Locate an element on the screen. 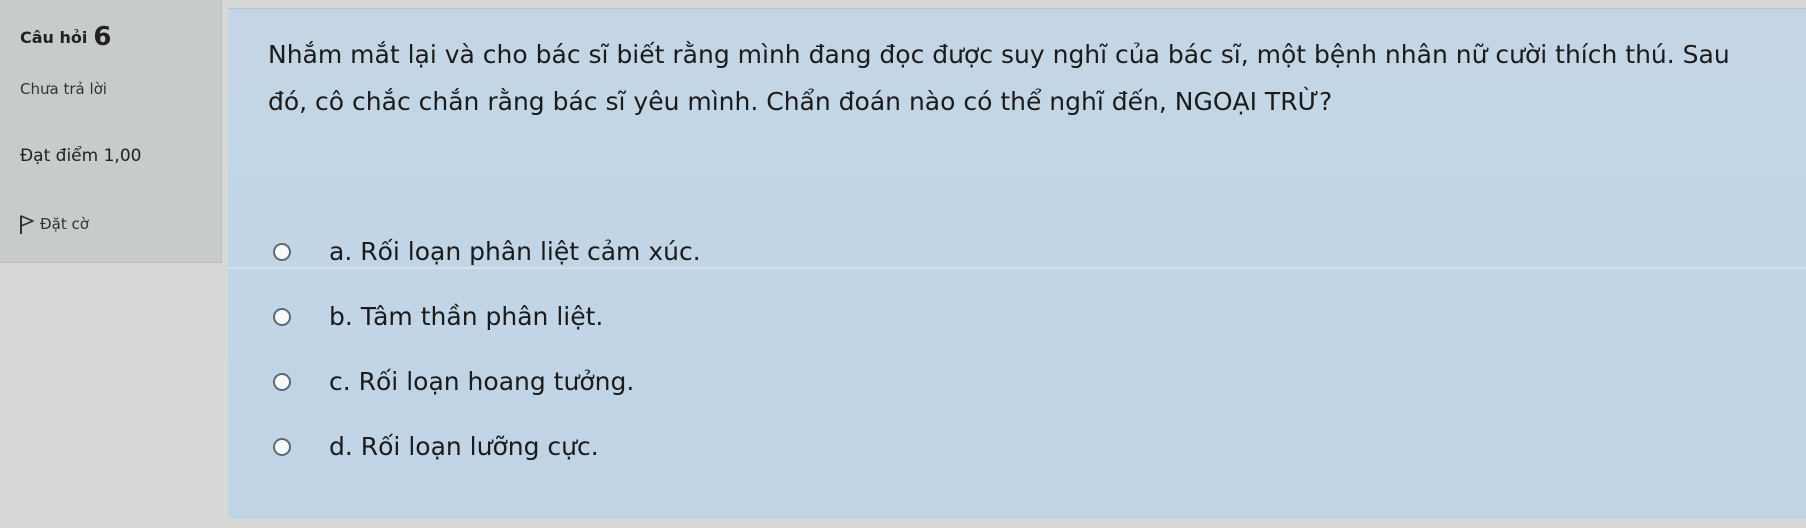  answer-label: d. Rối loạn lưỡng cực. is located at coordinates (464, 446).